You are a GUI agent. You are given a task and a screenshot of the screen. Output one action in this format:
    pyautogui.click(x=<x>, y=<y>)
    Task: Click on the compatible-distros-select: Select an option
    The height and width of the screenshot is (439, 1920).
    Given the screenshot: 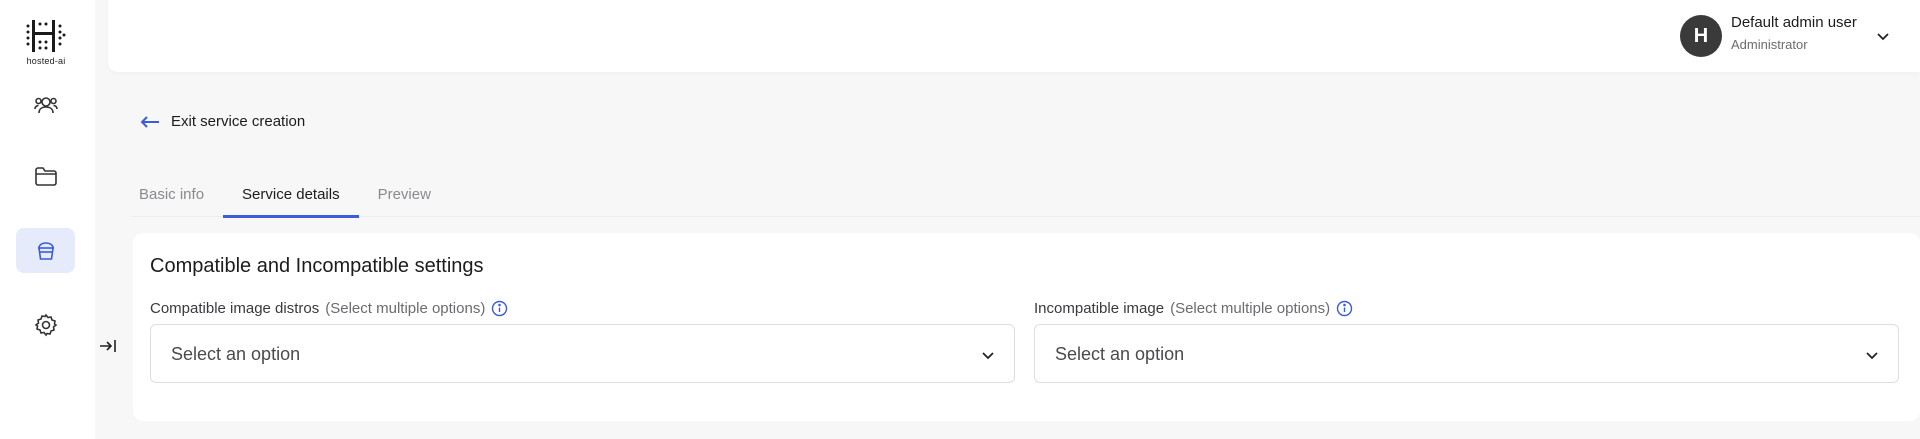 What is the action you would take?
    pyautogui.click(x=582, y=353)
    